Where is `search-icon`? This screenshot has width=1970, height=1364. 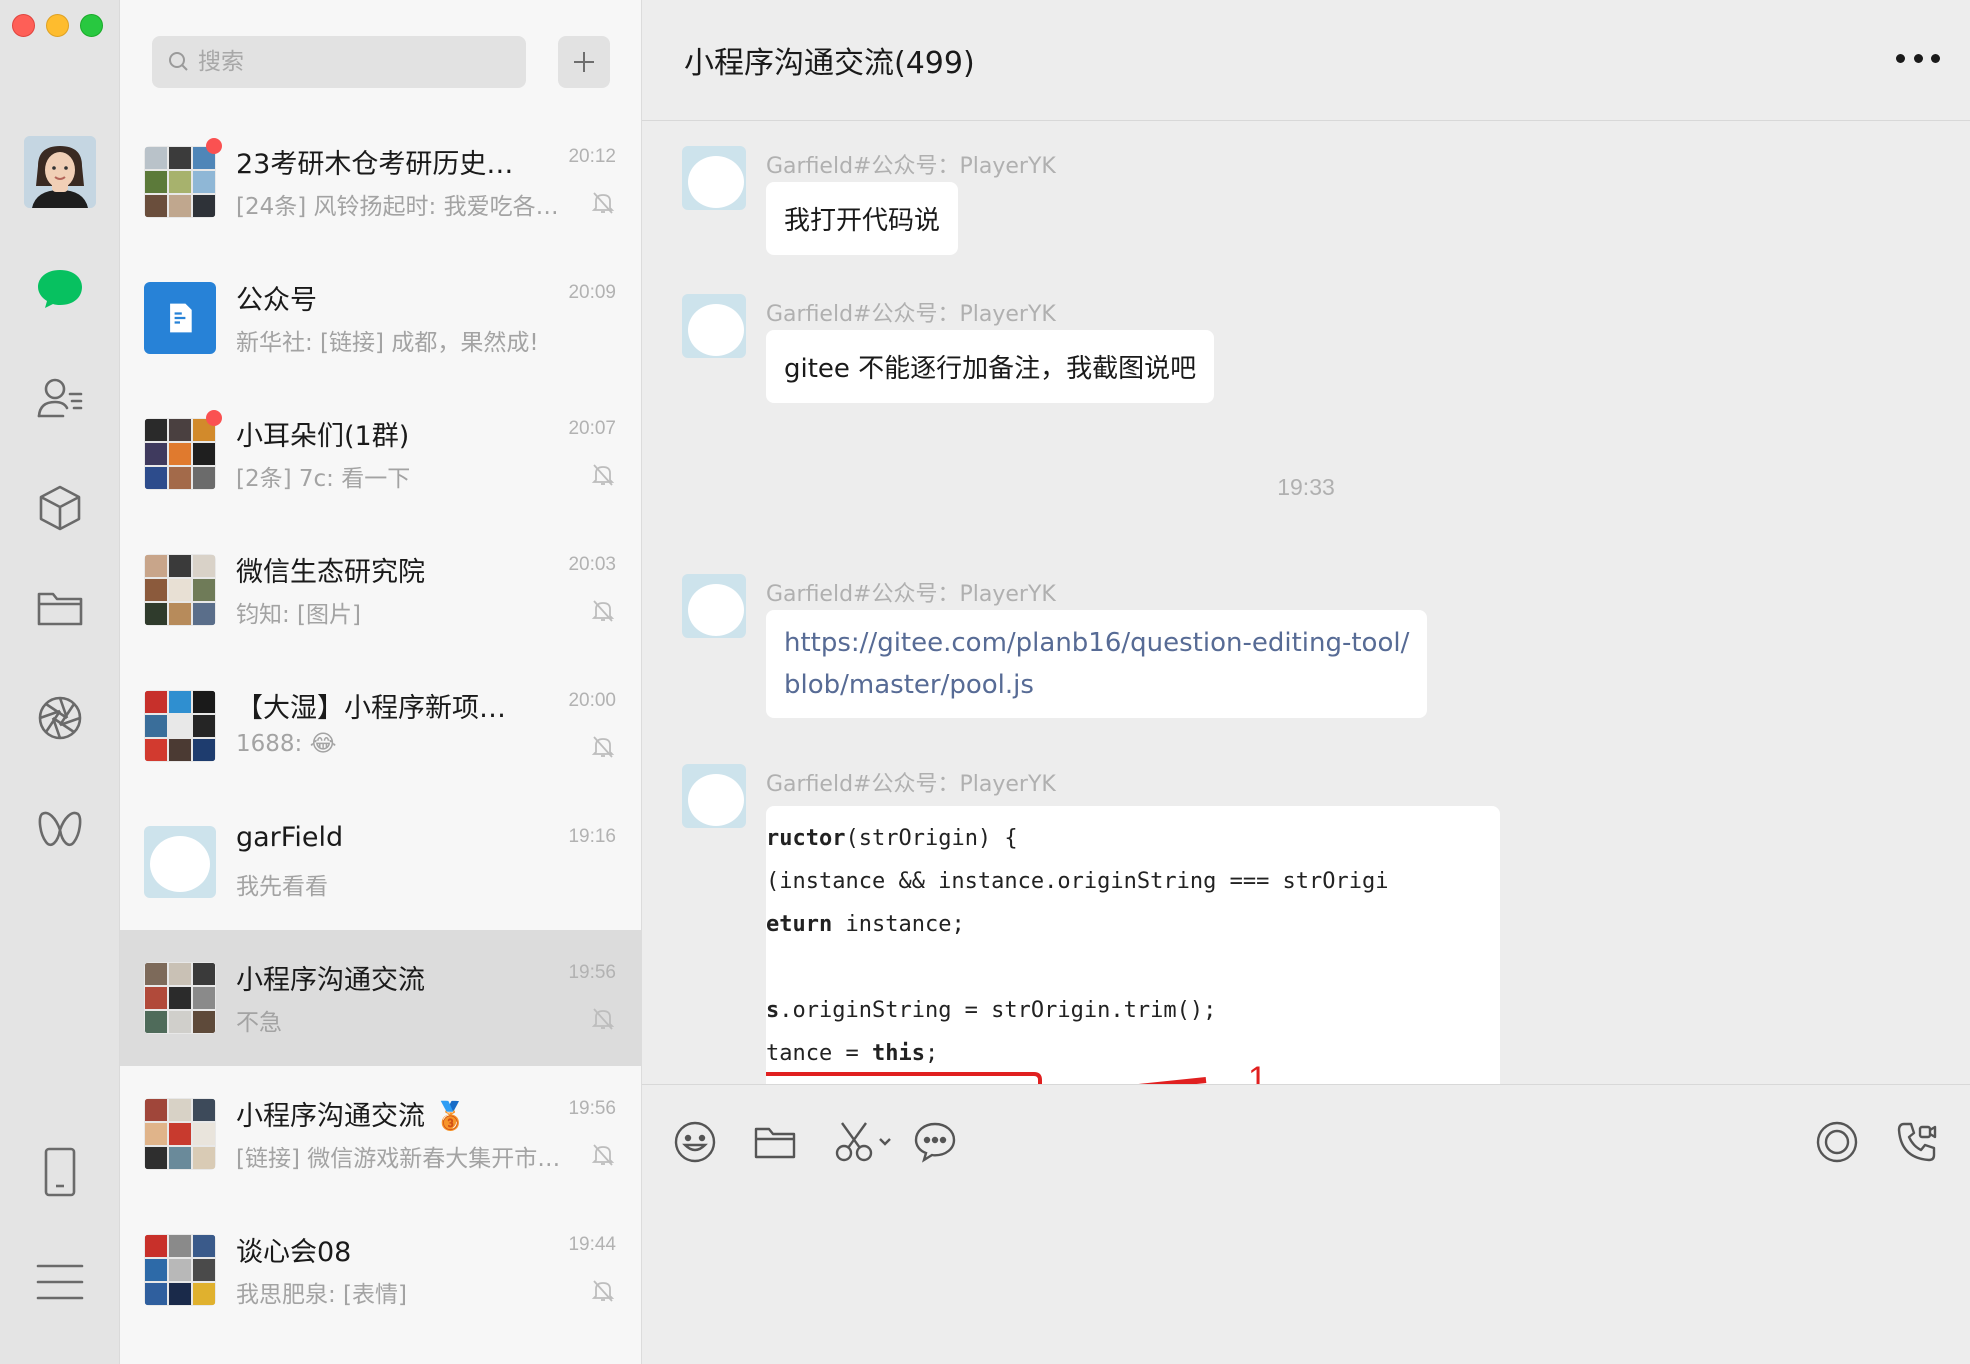
search-icon is located at coordinates (178, 61).